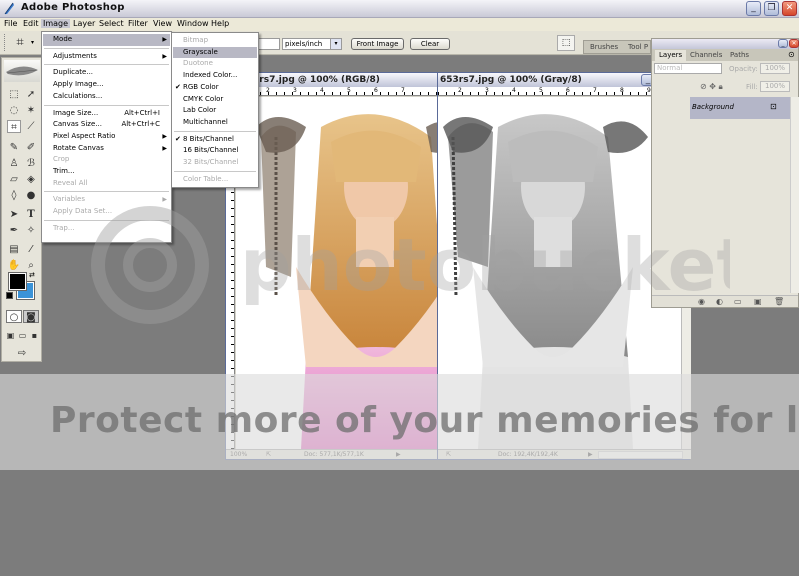  Describe the element at coordinates (775, 68) in the screenshot. I see `opacity-input: 100%` at that location.